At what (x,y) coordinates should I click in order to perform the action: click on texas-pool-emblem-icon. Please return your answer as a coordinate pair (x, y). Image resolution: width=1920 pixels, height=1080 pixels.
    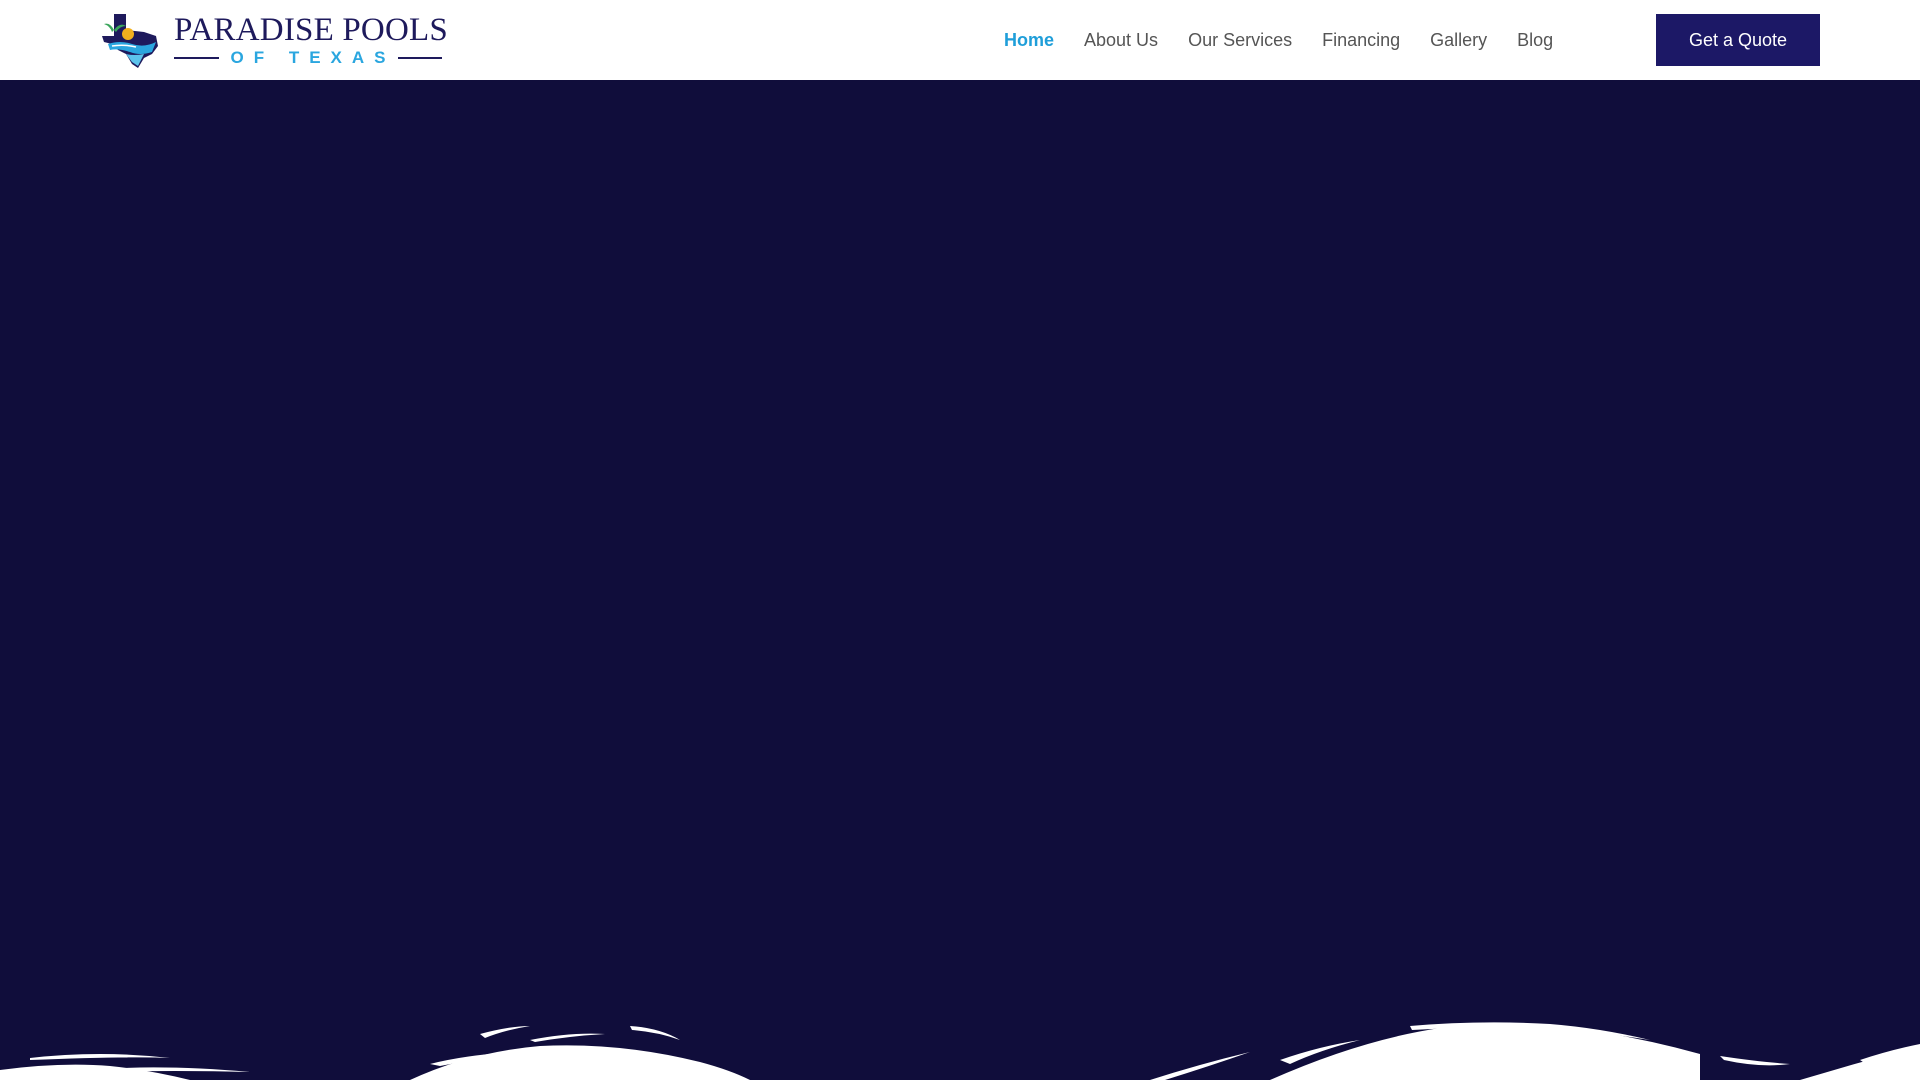
    Looking at the image, I should click on (130, 41).